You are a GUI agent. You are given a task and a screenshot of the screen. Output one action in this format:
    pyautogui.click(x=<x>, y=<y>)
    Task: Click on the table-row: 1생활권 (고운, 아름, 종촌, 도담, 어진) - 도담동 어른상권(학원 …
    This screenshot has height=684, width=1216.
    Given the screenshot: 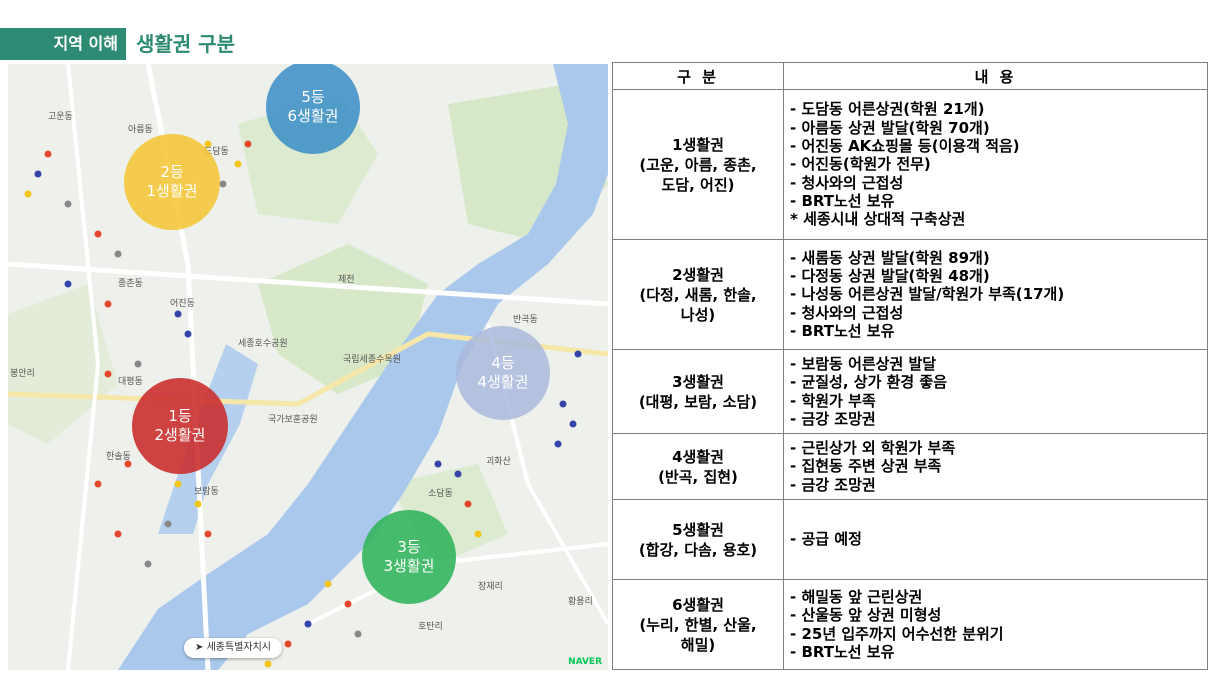 What is the action you would take?
    pyautogui.click(x=910, y=164)
    